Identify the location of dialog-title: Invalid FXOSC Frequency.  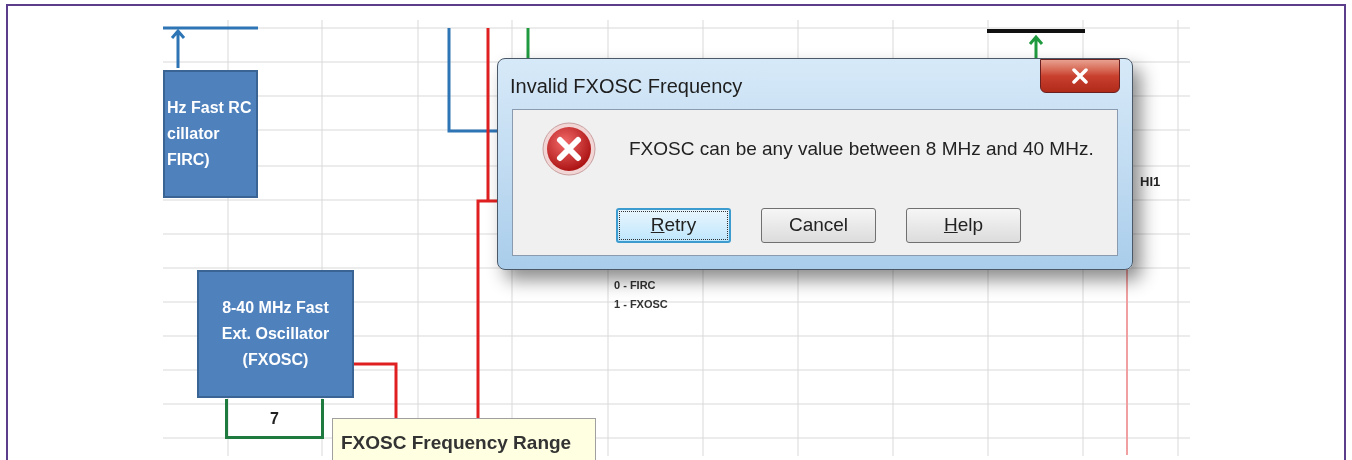
(626, 86).